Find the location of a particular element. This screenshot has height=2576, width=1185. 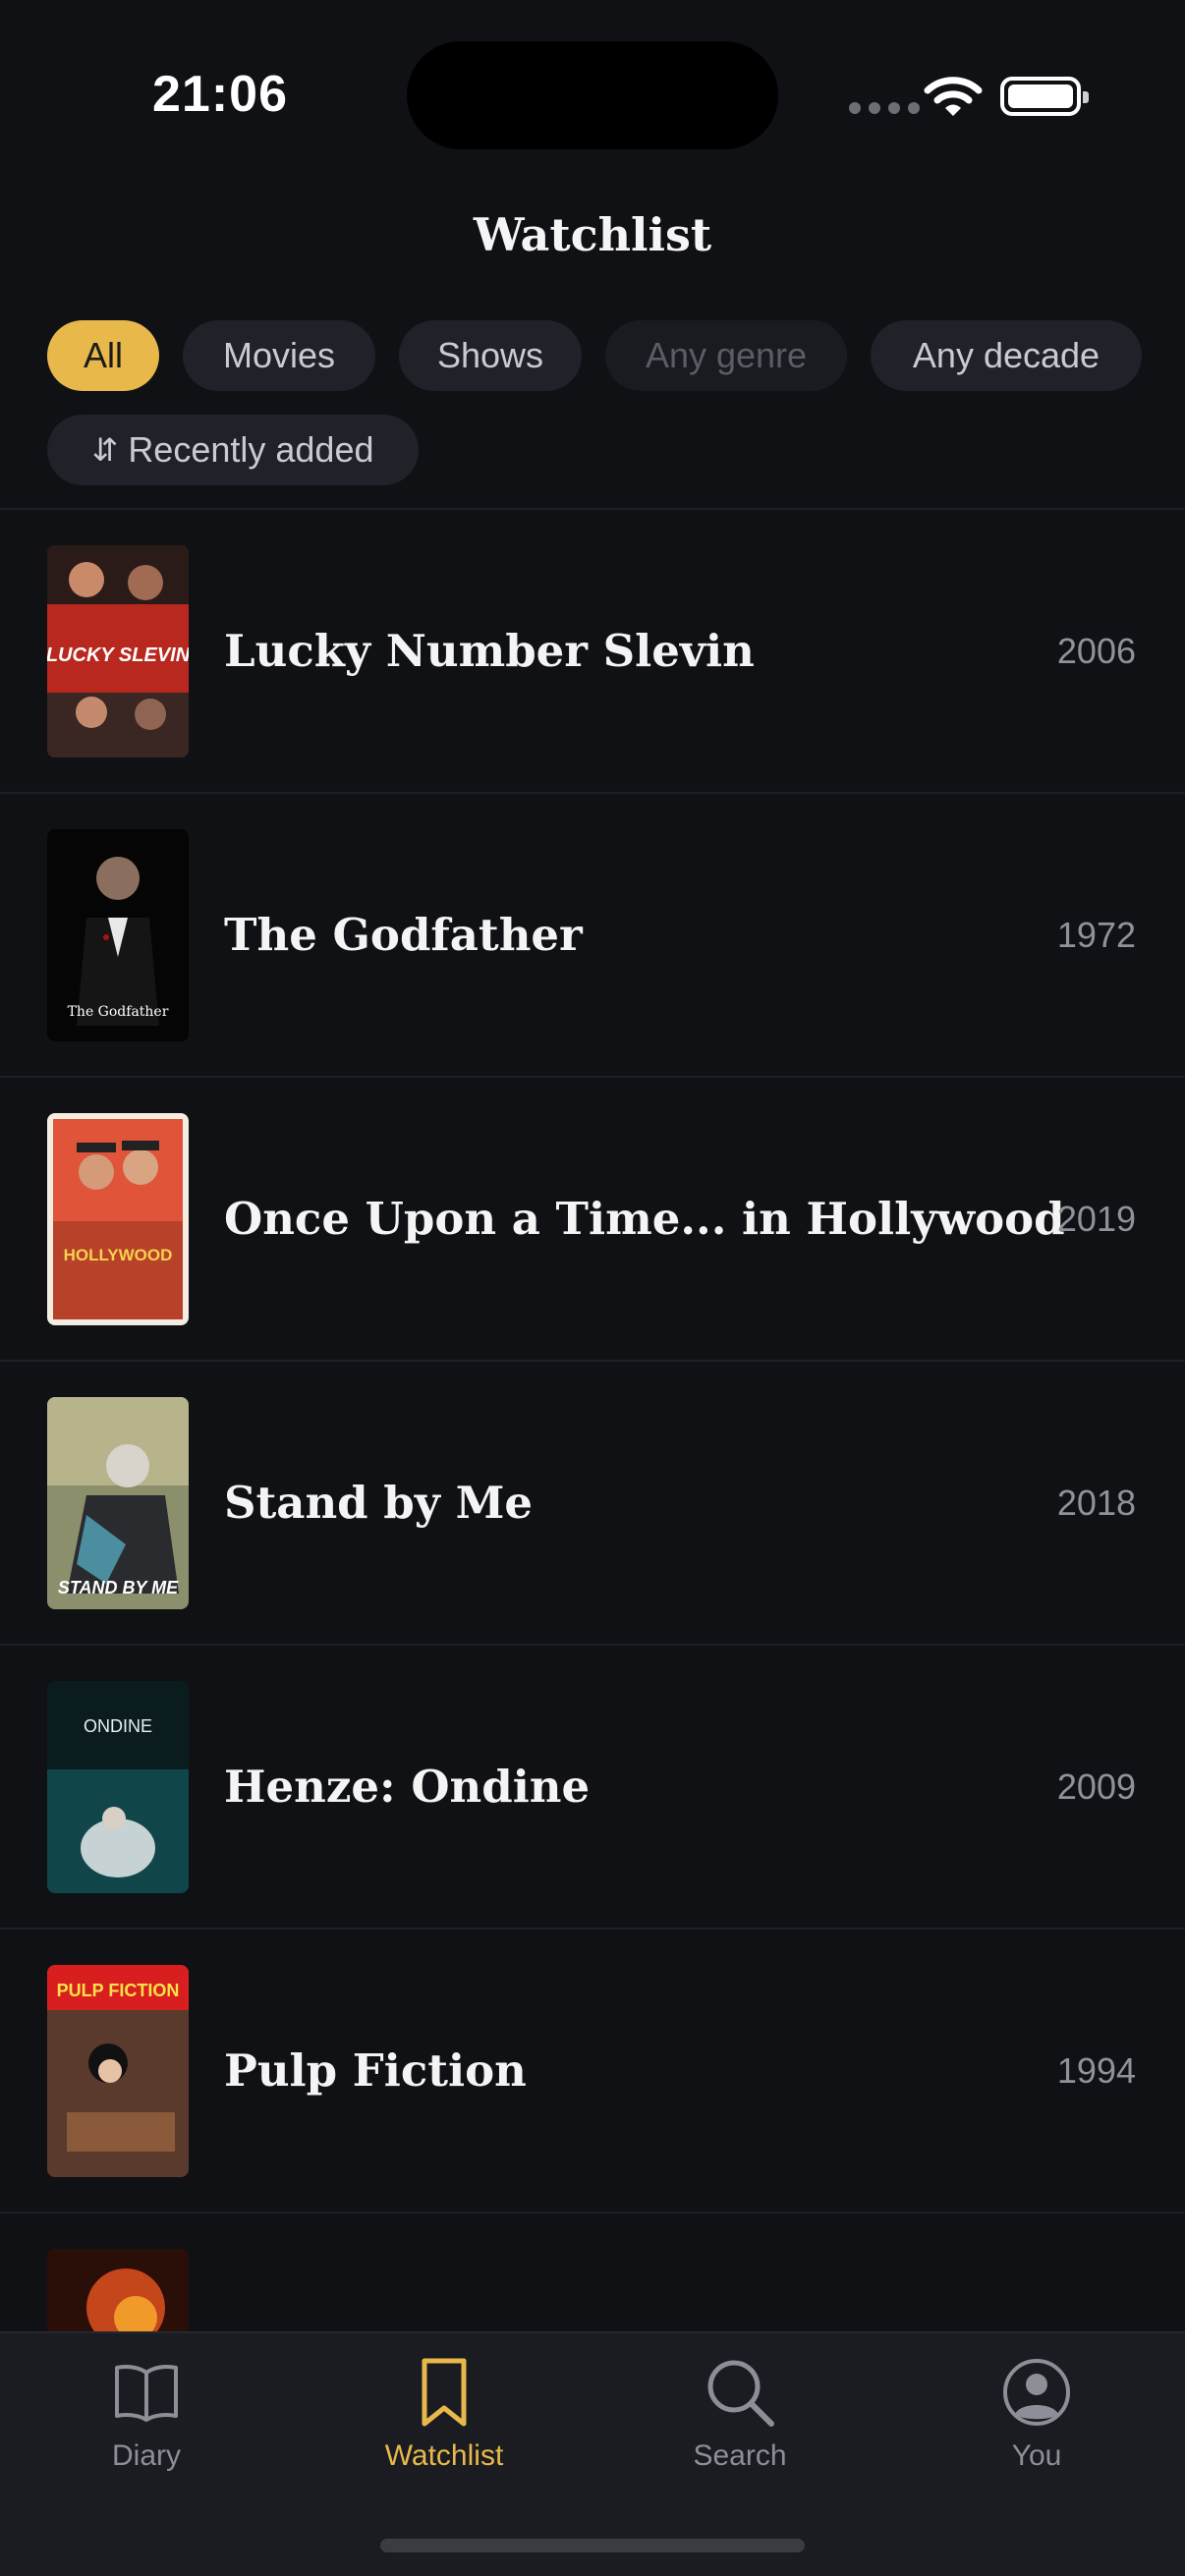

filter-chip-shows: Shows is located at coordinates (491, 355).